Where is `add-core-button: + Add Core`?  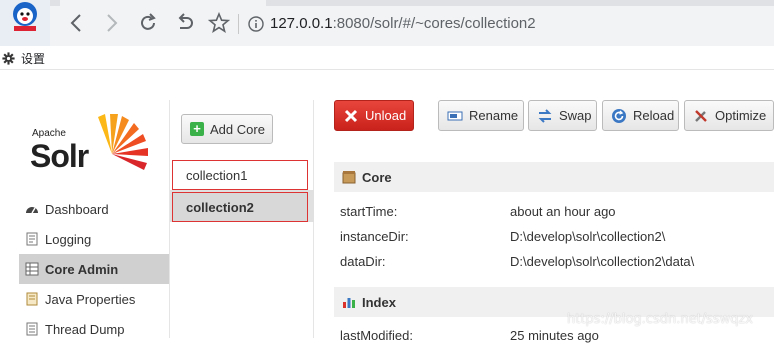
add-core-button: + Add Core is located at coordinates (227, 129).